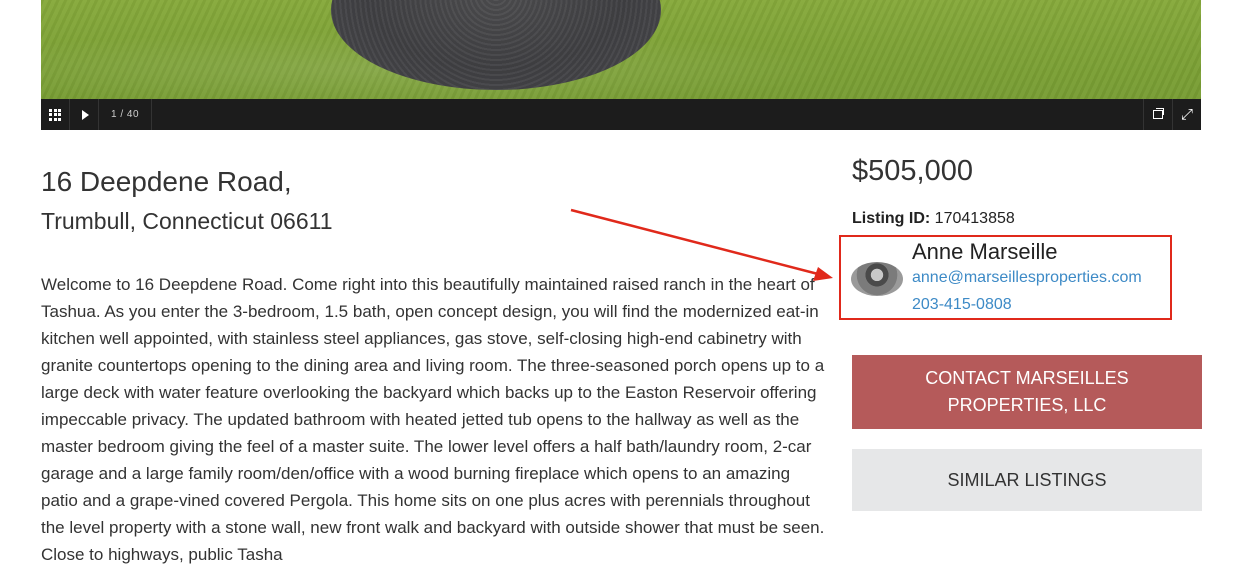 The height and width of the screenshot is (568, 1244). Describe the element at coordinates (166, 181) in the screenshot. I see `address-line-1: 16 Deepdene Road,` at that location.